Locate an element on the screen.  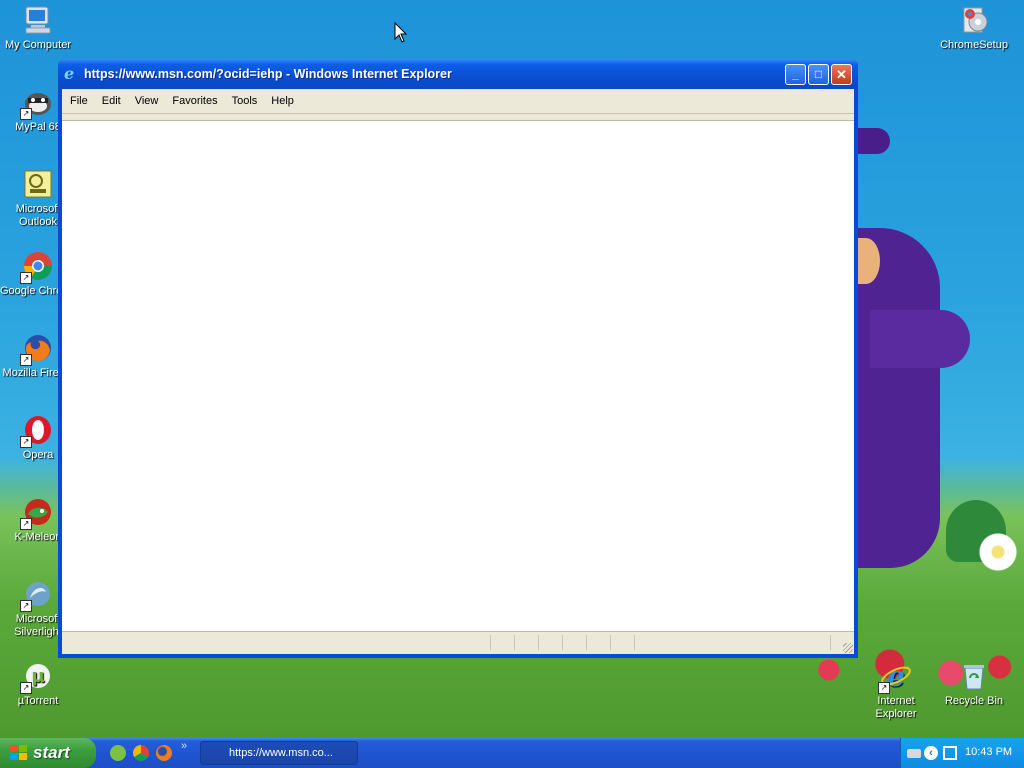
ie-icon: e is located at coordinates (69, 73).